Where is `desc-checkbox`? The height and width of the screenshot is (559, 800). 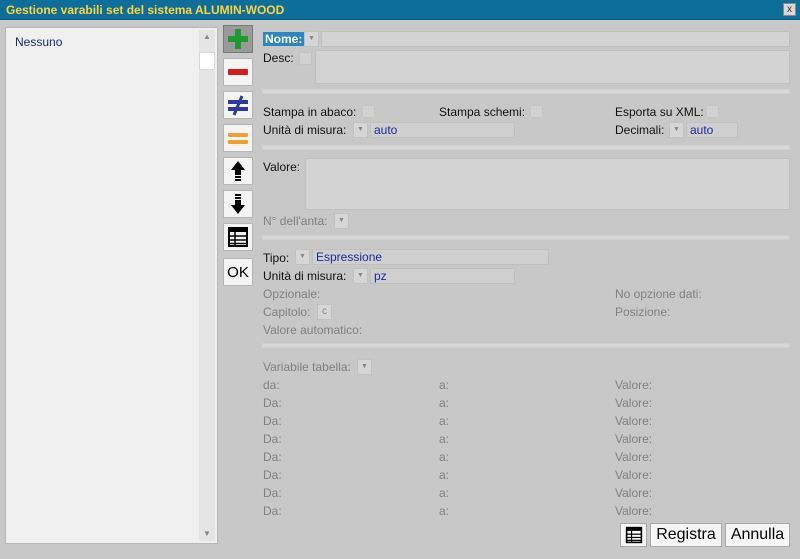
desc-checkbox is located at coordinates (305, 58).